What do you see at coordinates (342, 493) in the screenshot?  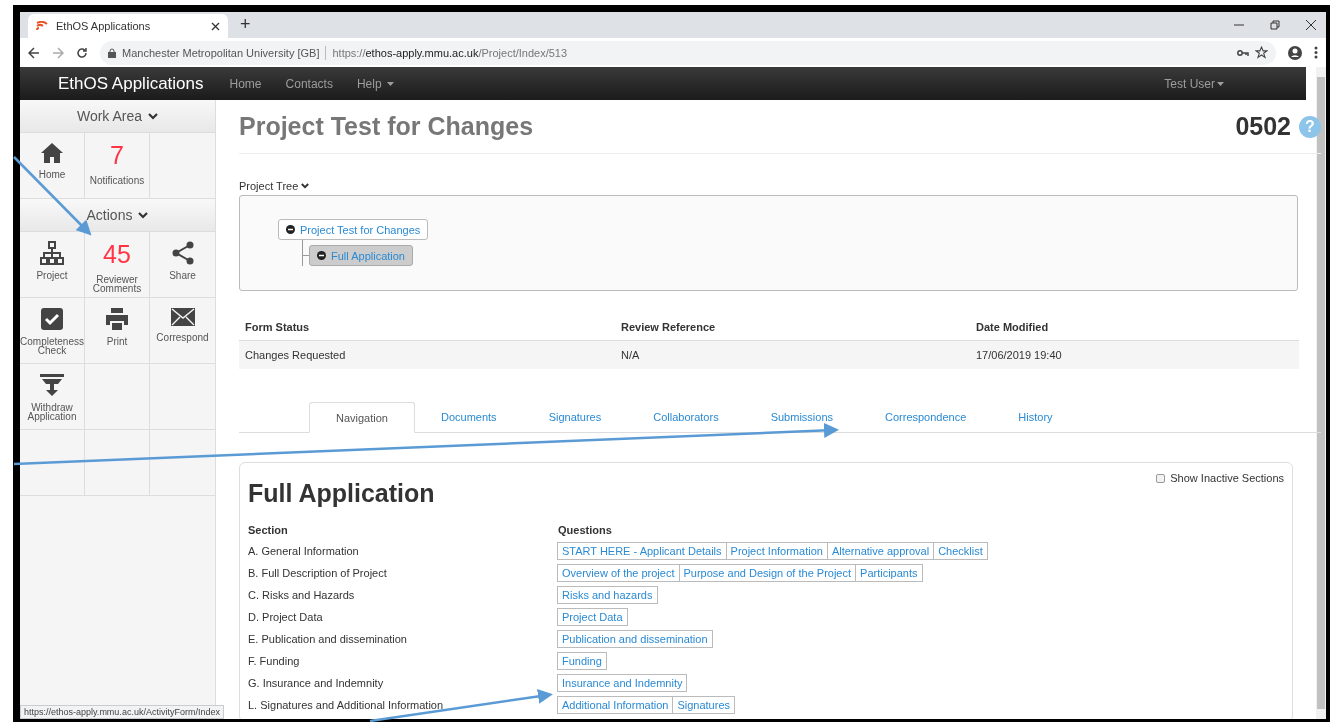 I see `form-title: Full Application` at bounding box center [342, 493].